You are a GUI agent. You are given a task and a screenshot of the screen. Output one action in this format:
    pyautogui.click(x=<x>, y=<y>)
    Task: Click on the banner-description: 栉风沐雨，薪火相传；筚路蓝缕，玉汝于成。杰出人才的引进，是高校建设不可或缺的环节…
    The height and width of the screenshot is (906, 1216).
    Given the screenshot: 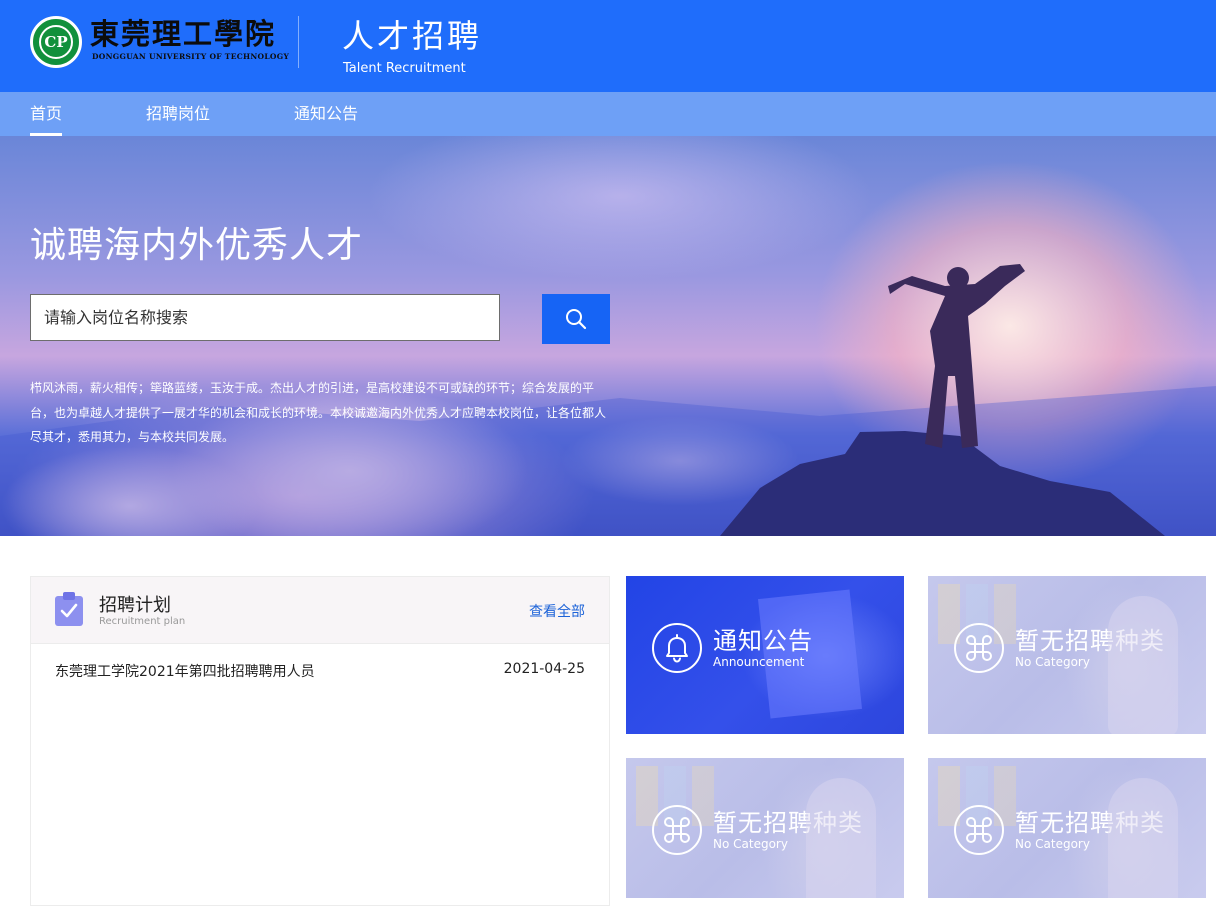 What is the action you would take?
    pyautogui.click(x=318, y=412)
    